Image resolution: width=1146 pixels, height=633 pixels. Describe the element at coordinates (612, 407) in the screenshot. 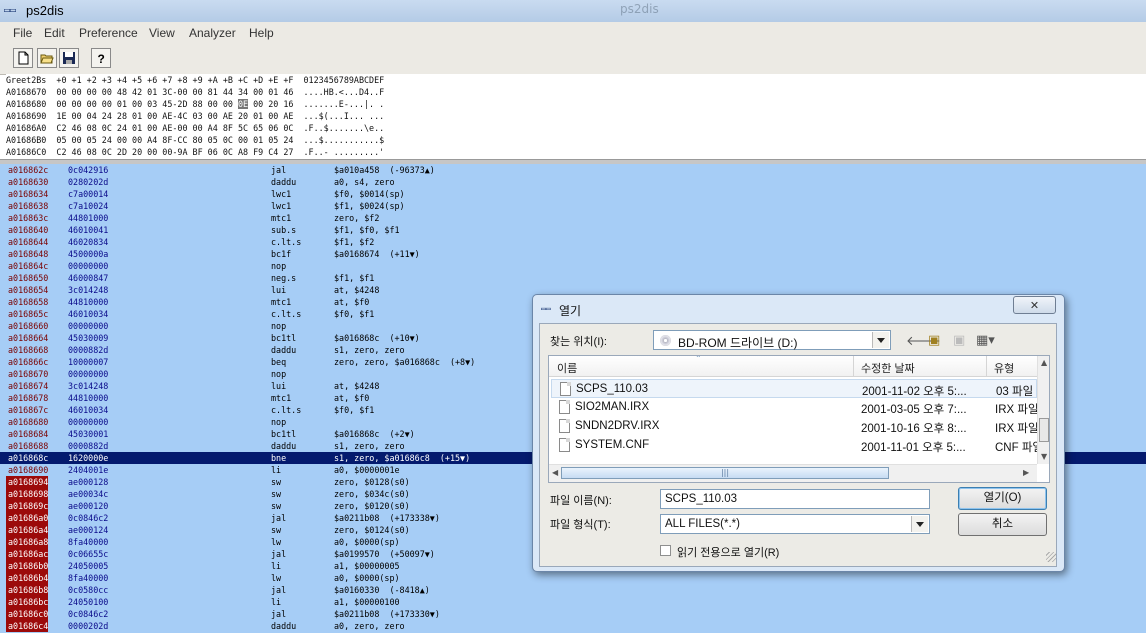

I see `file-name: SIO2MAN.IRX` at that location.